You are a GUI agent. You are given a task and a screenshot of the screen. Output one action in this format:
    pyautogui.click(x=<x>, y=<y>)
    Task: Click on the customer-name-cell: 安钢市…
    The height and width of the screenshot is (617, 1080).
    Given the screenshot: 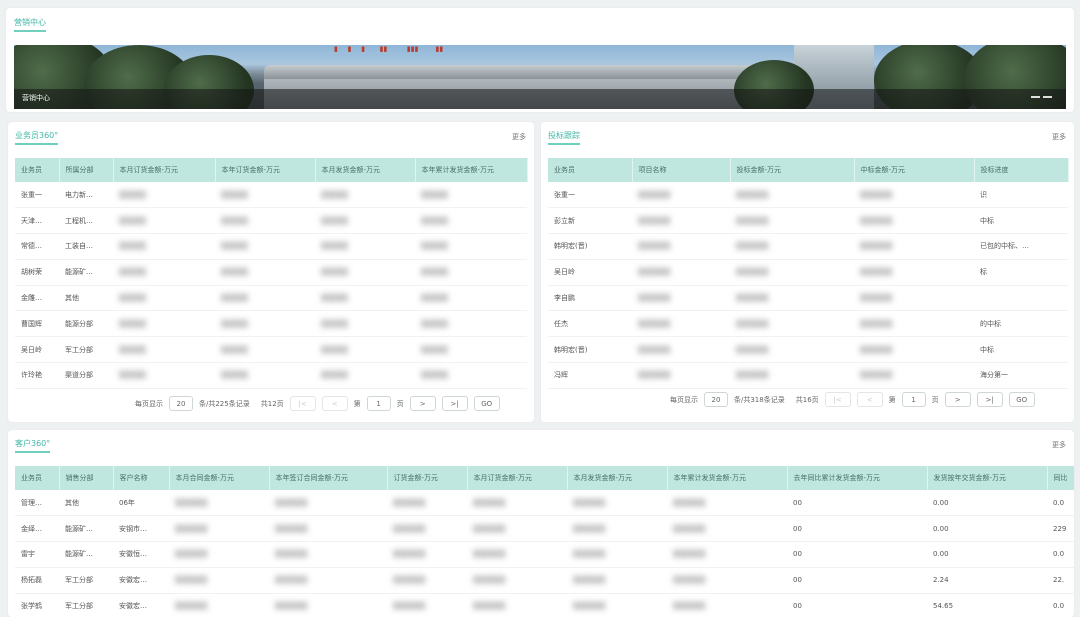 What is the action you would take?
    pyautogui.click(x=141, y=529)
    